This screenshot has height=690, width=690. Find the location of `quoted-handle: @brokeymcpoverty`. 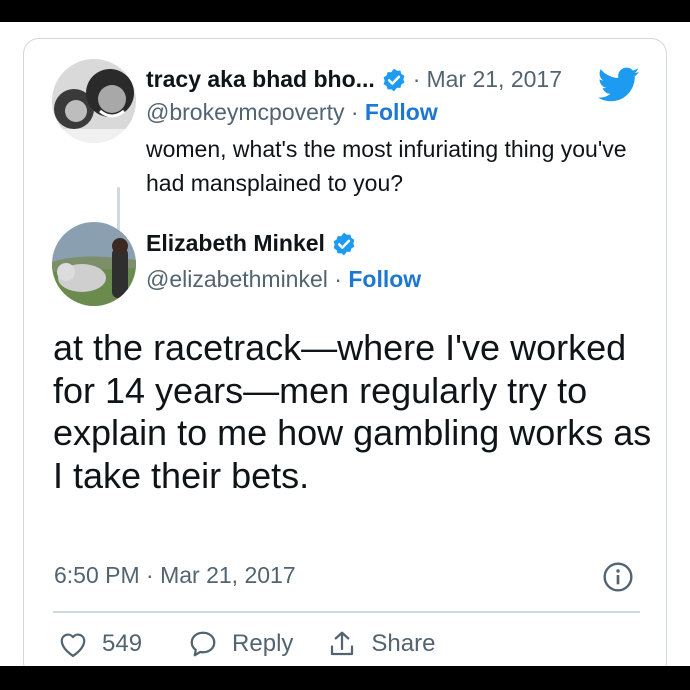

quoted-handle: @brokeymcpoverty is located at coordinates (245, 112).